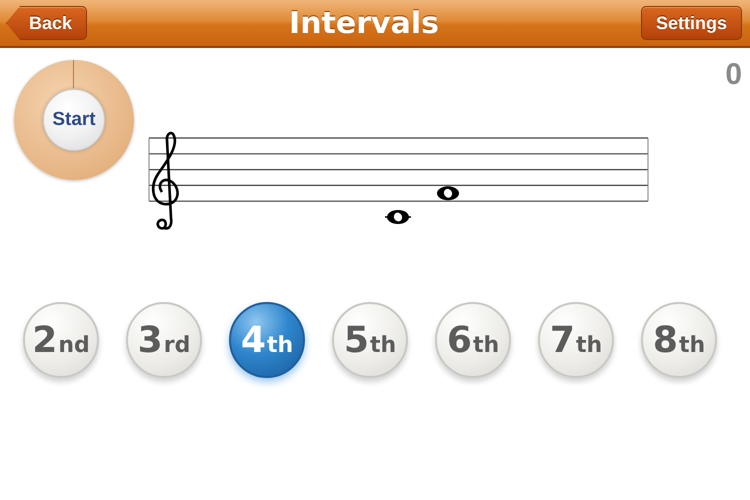 The image size is (750, 500). What do you see at coordinates (679, 340) in the screenshot?
I see `interval-button: 8th` at bounding box center [679, 340].